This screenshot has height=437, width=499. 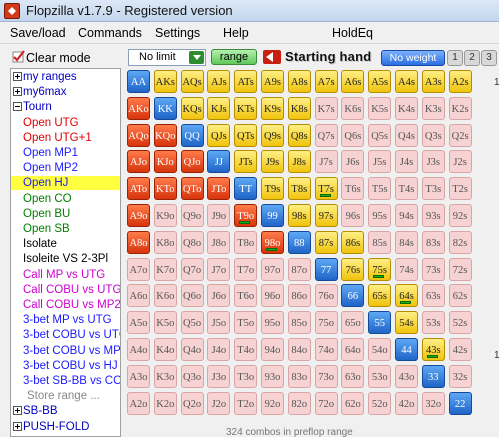 I want to click on tree-item: Isolate, so click(x=65, y=244).